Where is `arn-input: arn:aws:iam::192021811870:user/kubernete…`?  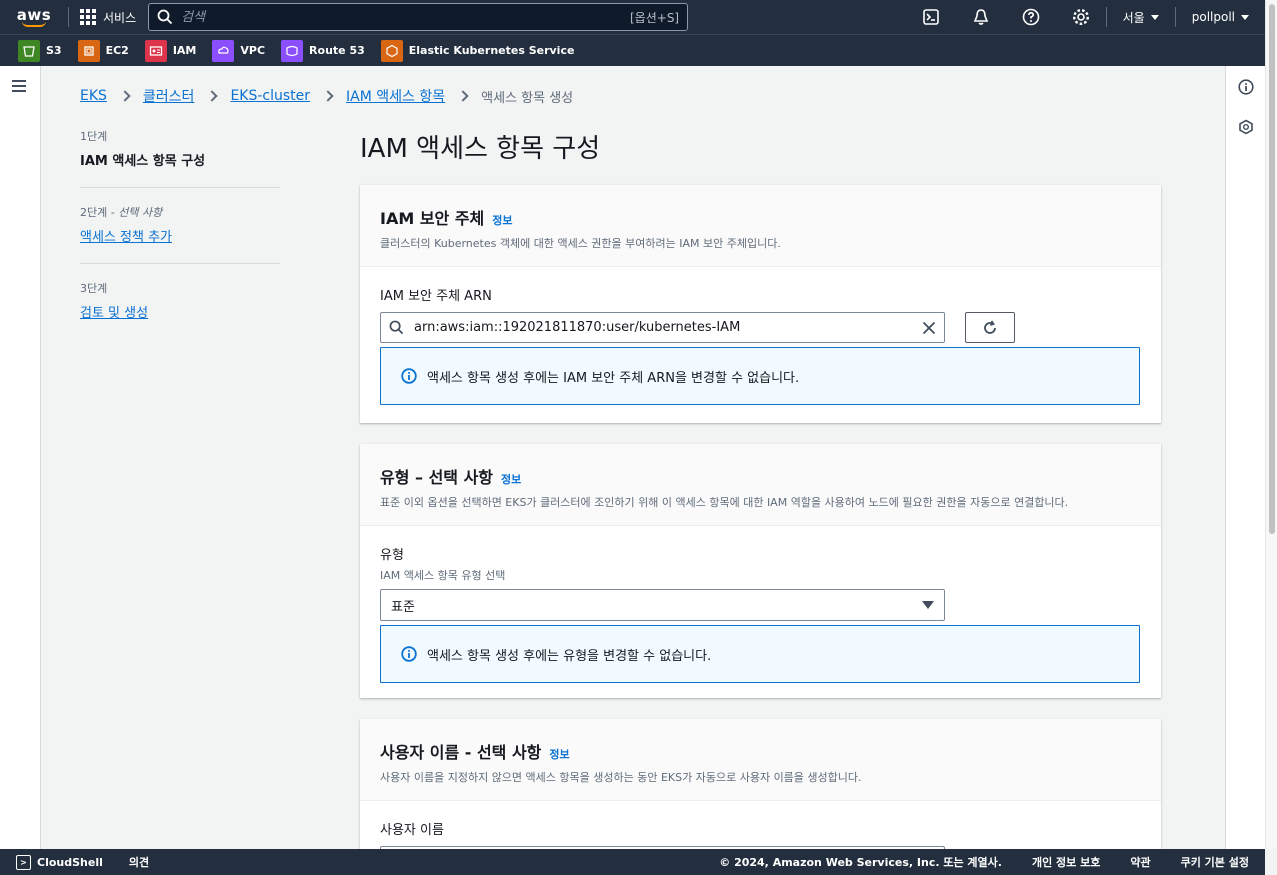
arn-input: arn:aws:iam::192021811870:user/kubernete… is located at coordinates (662, 327).